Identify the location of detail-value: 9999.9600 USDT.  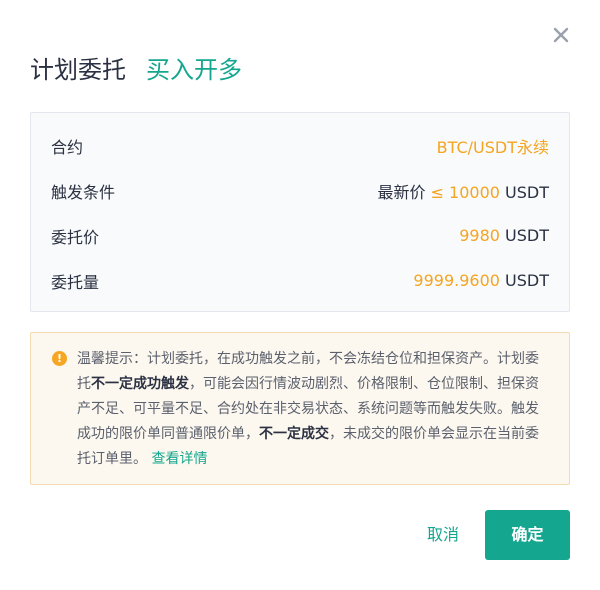
(481, 280).